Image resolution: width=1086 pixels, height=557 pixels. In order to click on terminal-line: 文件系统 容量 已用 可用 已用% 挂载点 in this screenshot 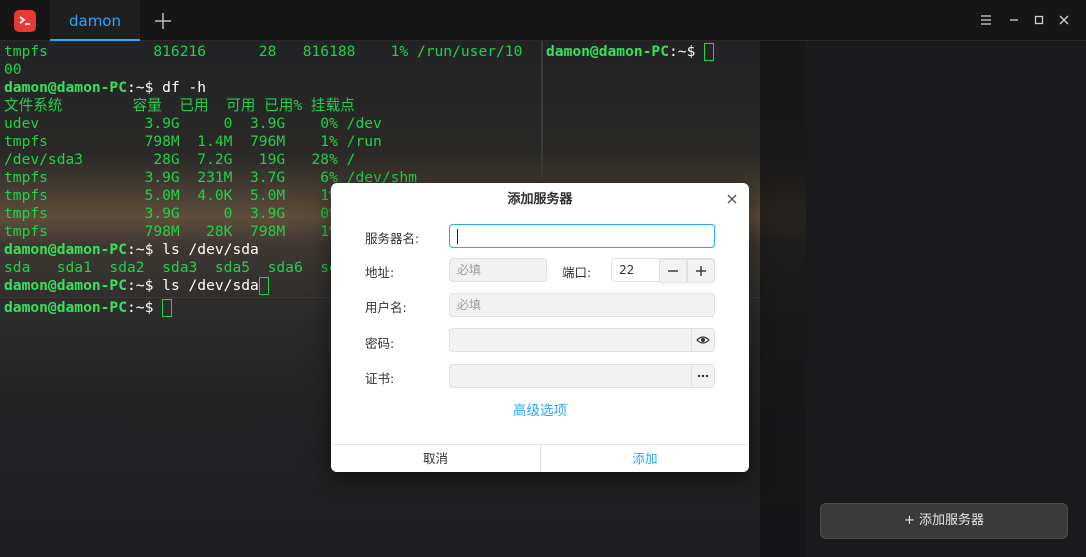, I will do `click(263, 106)`.